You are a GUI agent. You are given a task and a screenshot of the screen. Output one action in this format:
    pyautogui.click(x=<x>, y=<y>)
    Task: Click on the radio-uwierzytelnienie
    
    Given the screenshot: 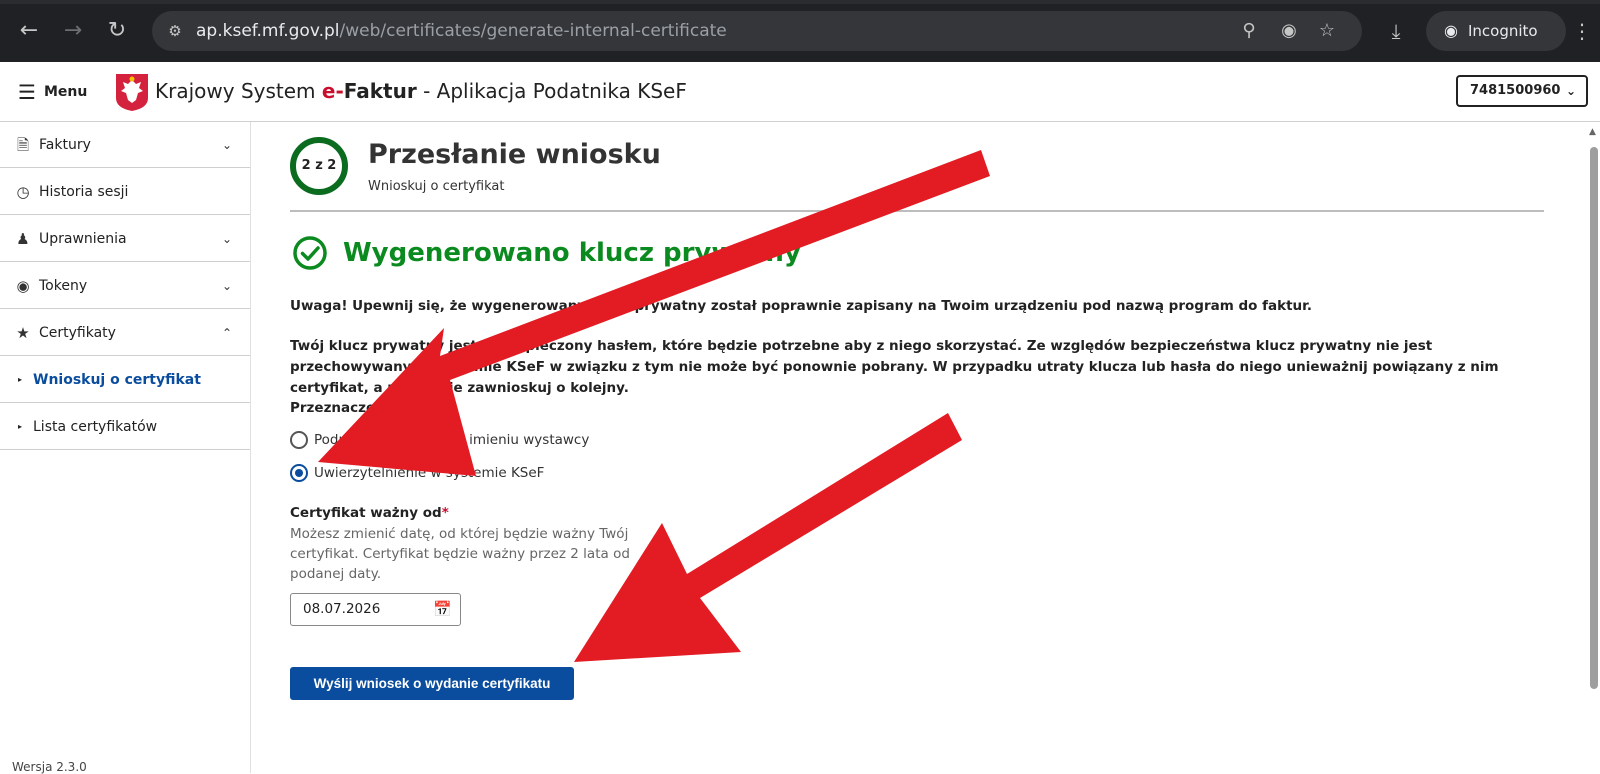 What is the action you would take?
    pyautogui.click(x=299, y=473)
    